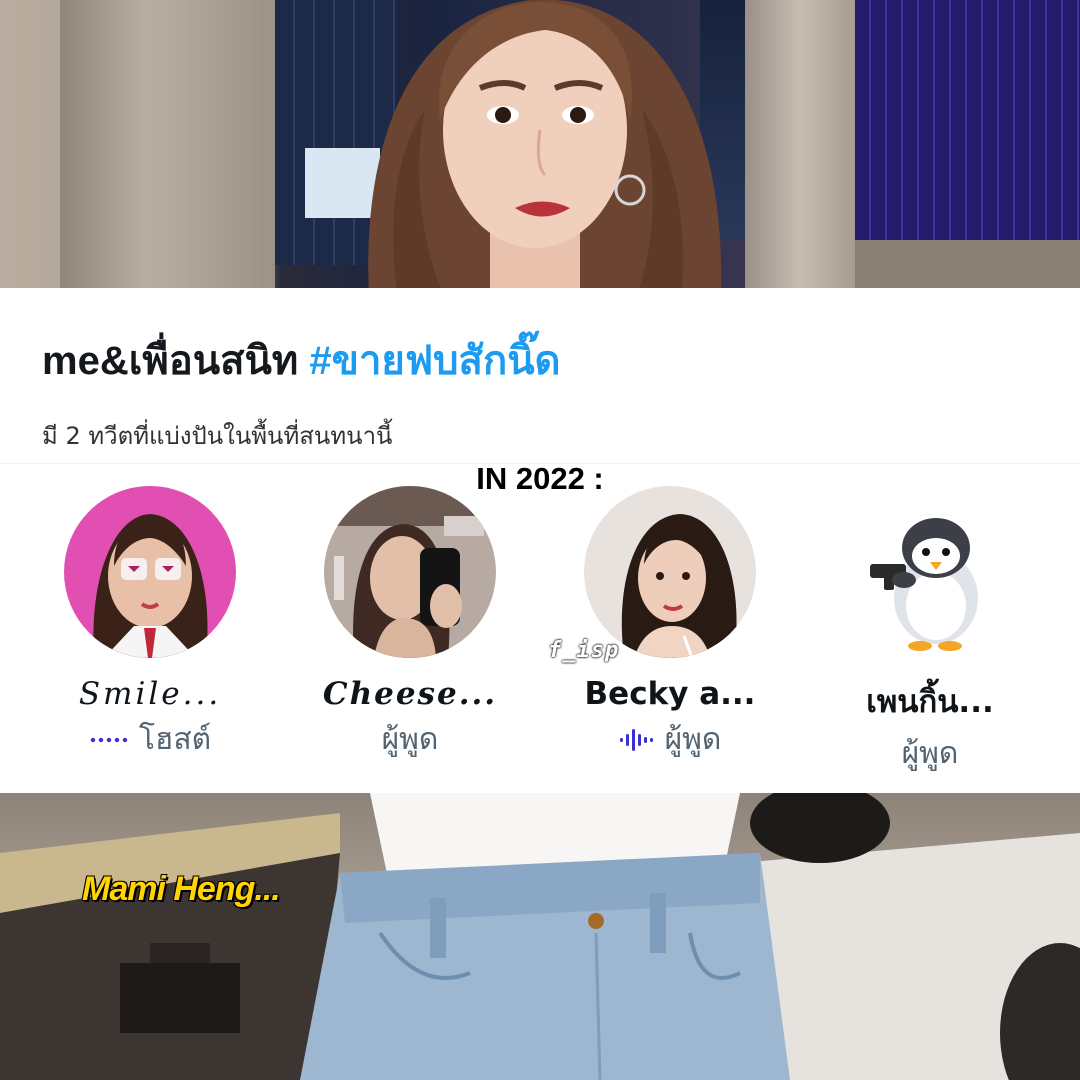 This screenshot has width=1080, height=1080. Describe the element at coordinates (636, 739) in the screenshot. I see `bars-icon` at that location.